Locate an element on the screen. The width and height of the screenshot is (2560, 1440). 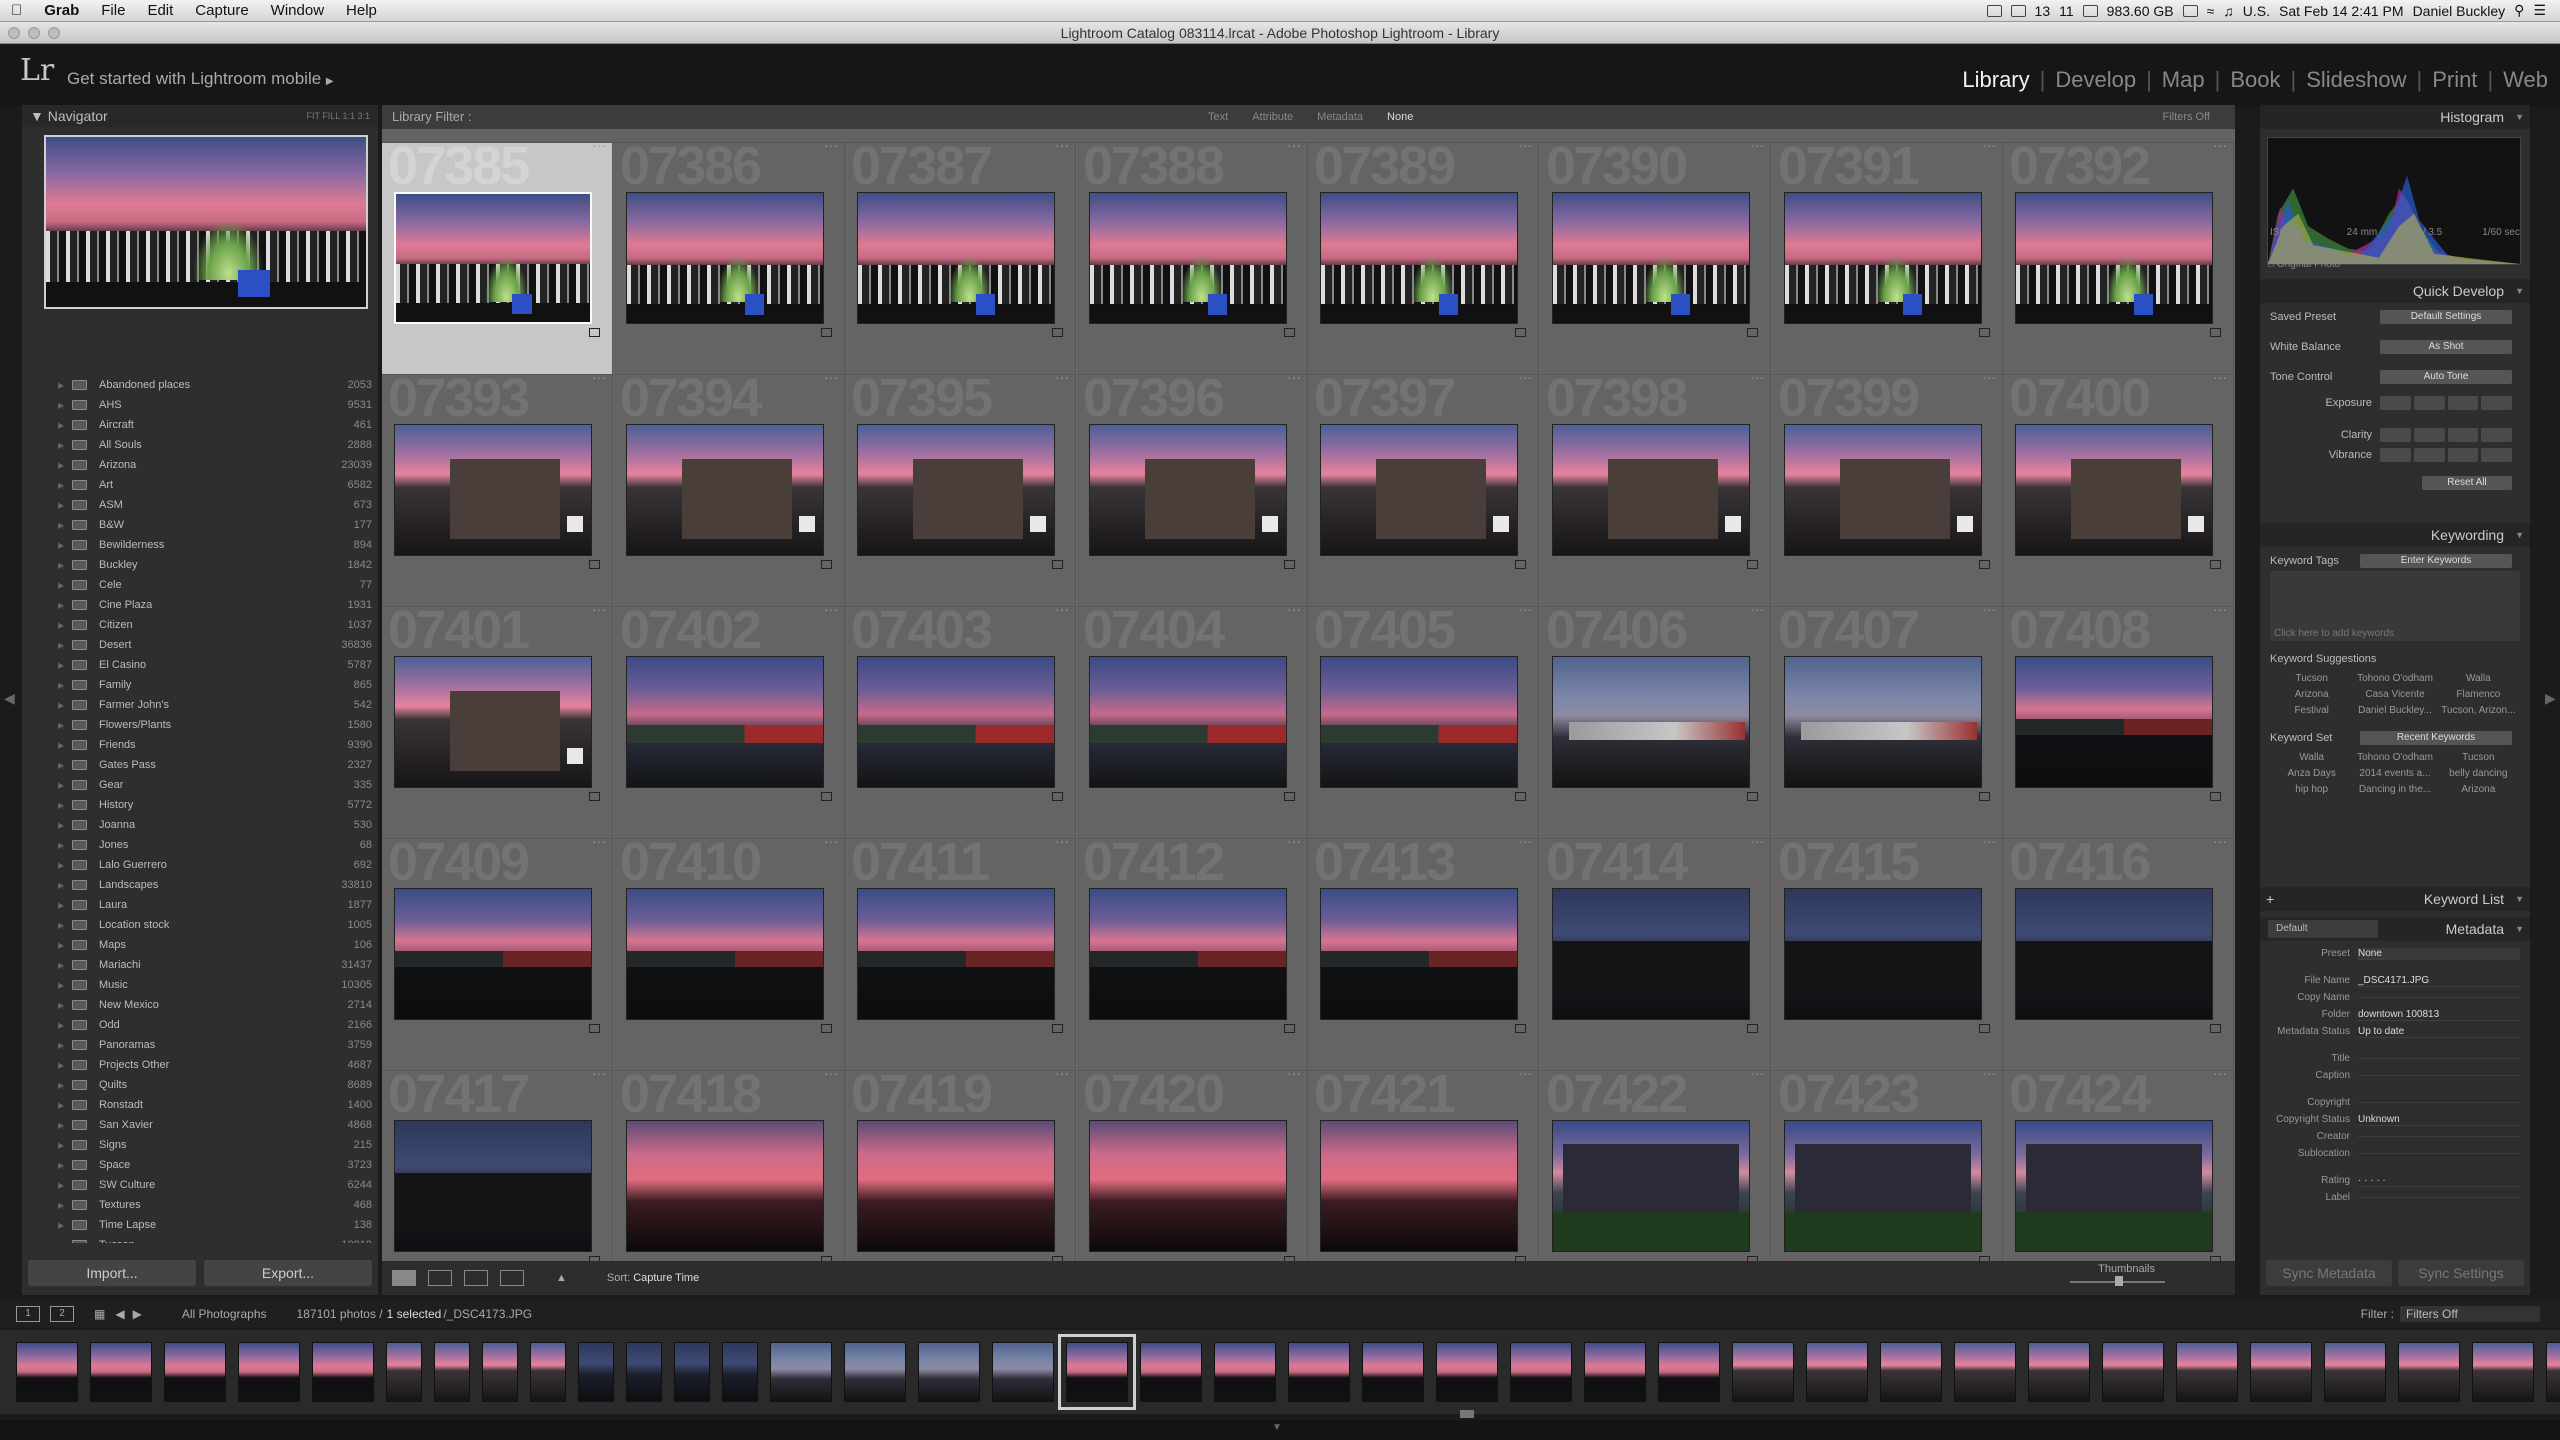
sort-value: Capture Time is located at coordinates (666, 1278).